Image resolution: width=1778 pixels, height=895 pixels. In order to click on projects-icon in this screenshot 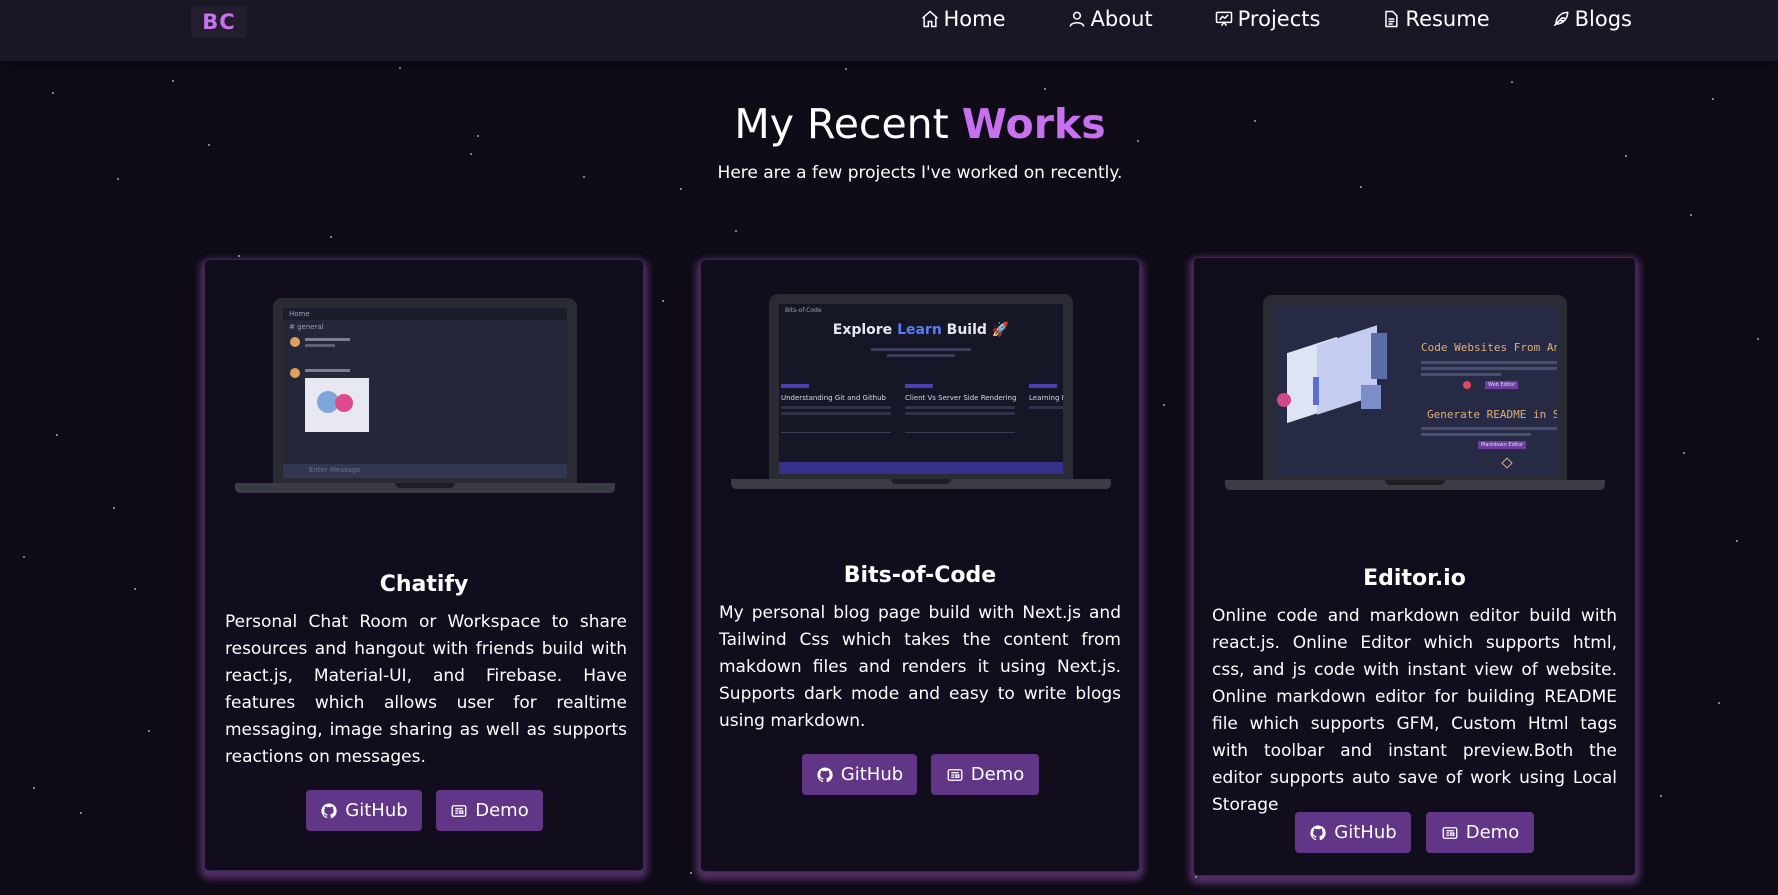, I will do `click(1223, 19)`.